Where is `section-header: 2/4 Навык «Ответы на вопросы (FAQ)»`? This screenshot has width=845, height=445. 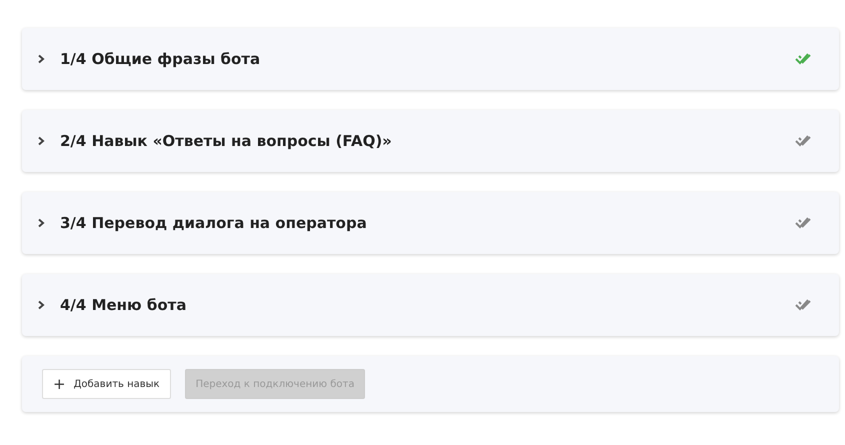 section-header: 2/4 Навык «Ответы на вопросы (FAQ)» is located at coordinates (430, 141).